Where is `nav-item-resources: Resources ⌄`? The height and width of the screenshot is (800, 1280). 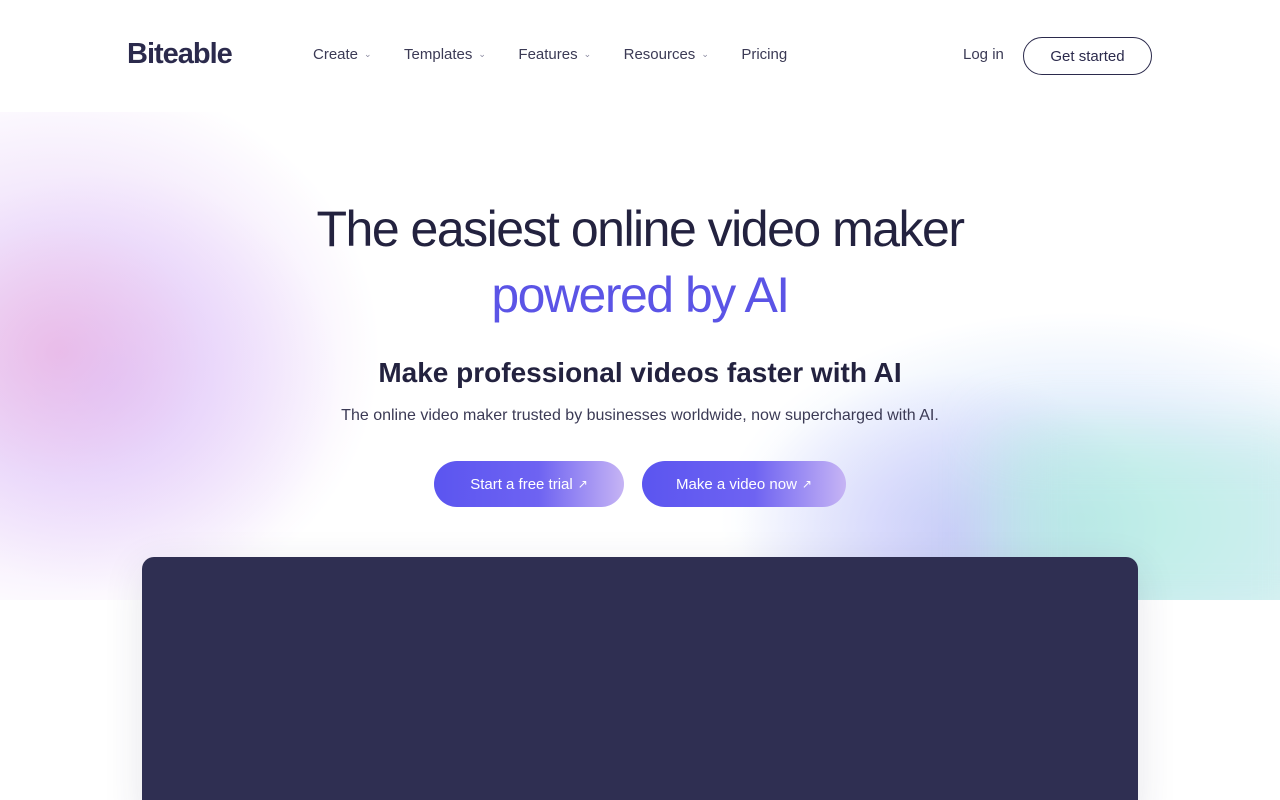 nav-item-resources: Resources ⌄ is located at coordinates (666, 54).